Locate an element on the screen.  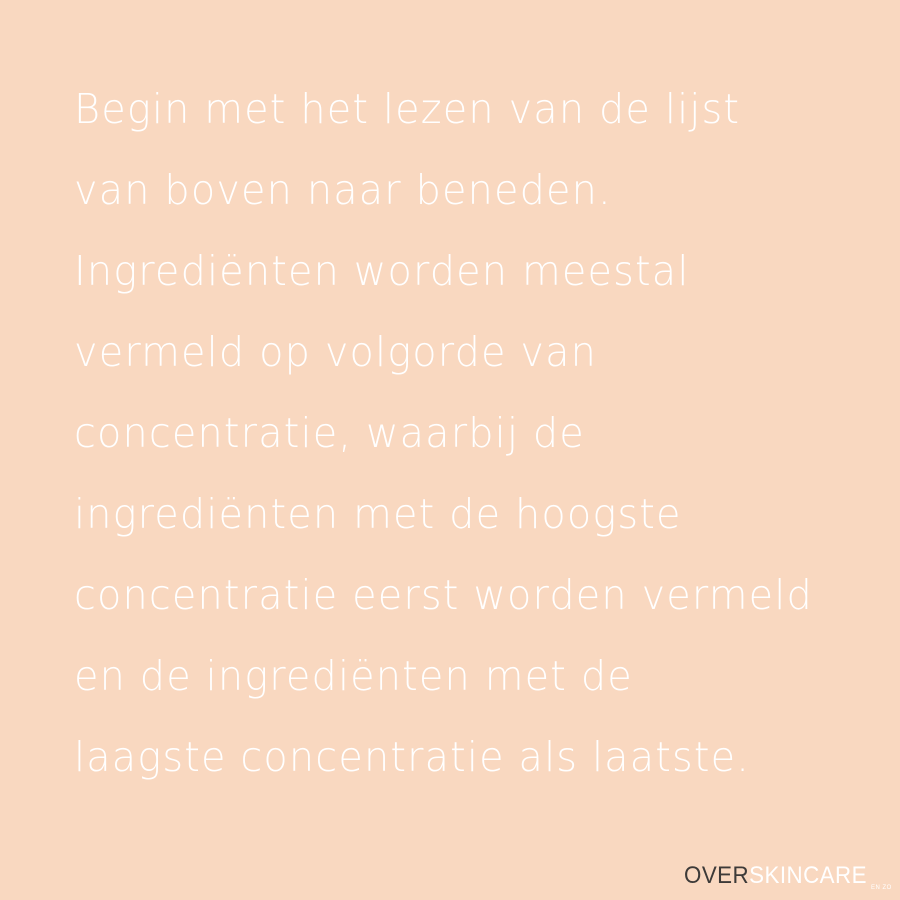
text-line: ingrediënten met de hoogste is located at coordinates (378, 514).